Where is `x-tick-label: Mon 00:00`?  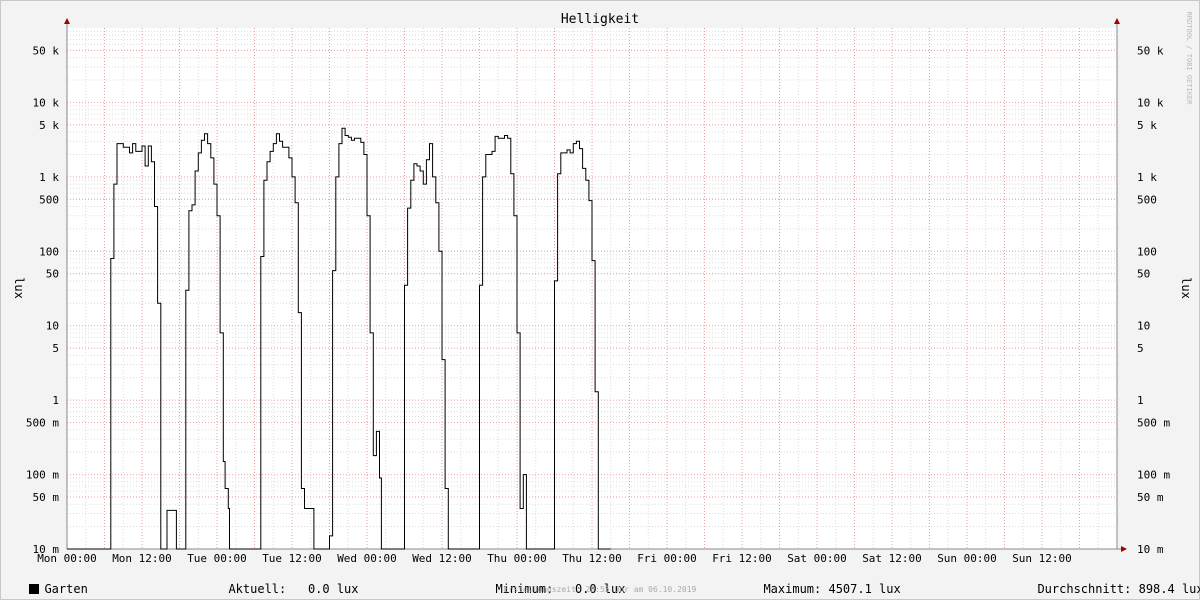 x-tick-label: Mon 00:00 is located at coordinates (67, 558).